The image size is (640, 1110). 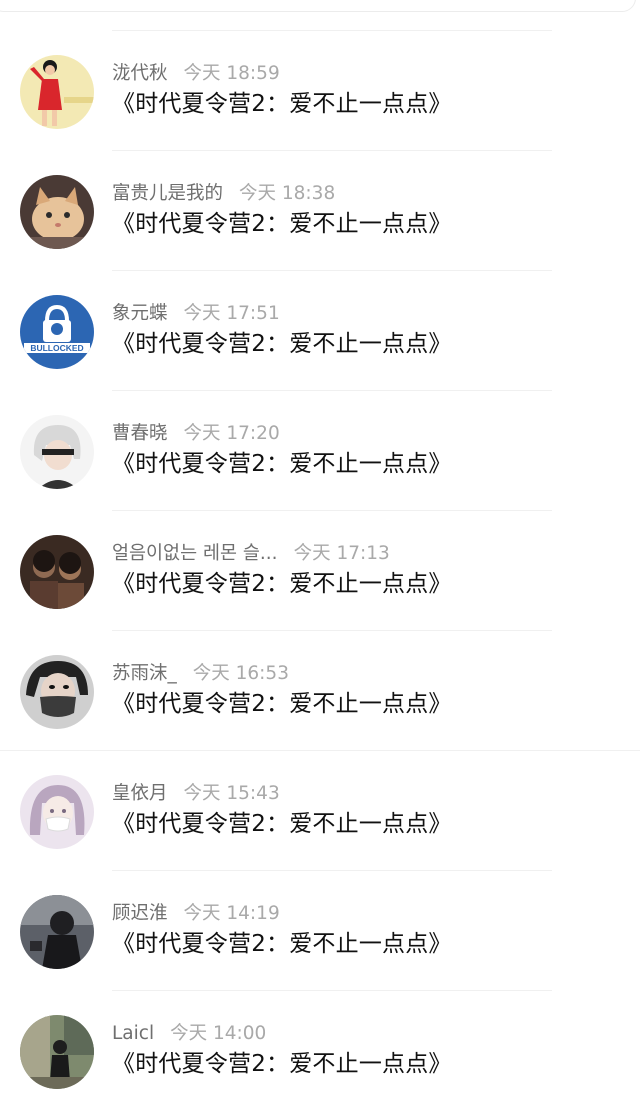 What do you see at coordinates (140, 913) in the screenshot?
I see `username: 顾迟淮` at bounding box center [140, 913].